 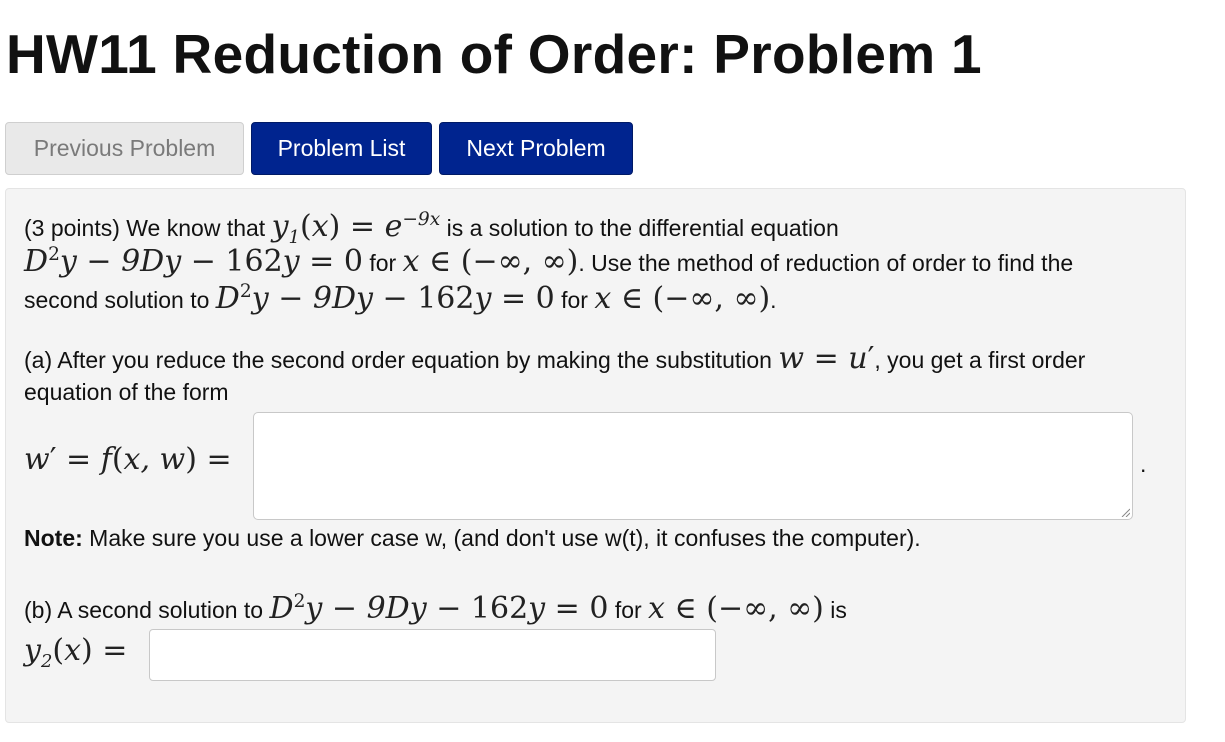 I want to click on for-text: for, so click(x=383, y=263).